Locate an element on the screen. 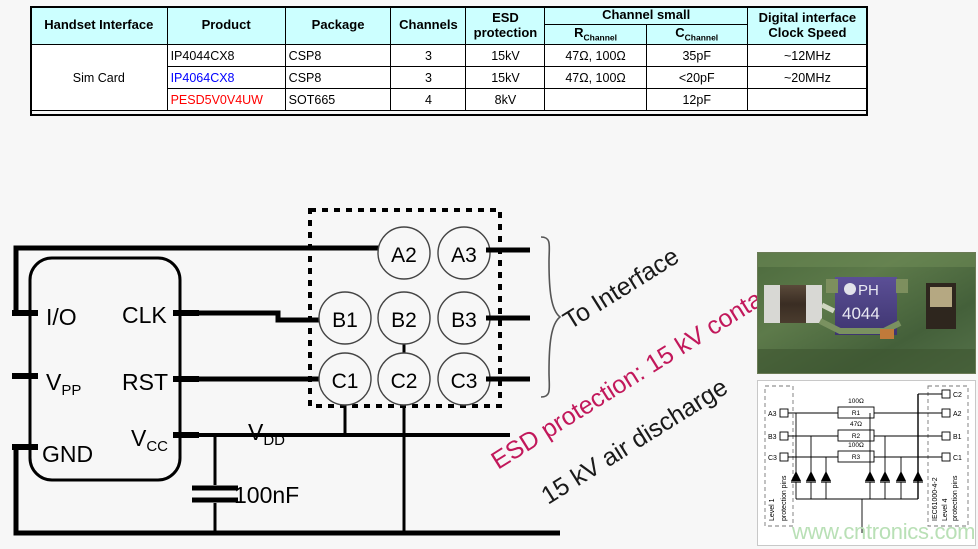  schematic-left-label-line2: protection pins is located at coordinates (784, 498).